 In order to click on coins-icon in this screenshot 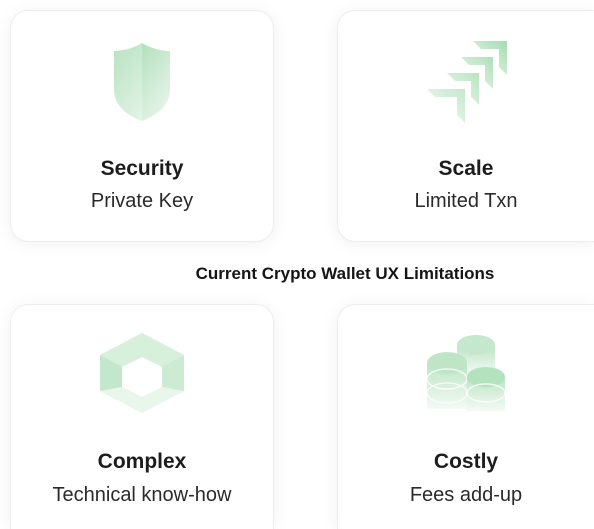, I will do `click(466, 380)`.